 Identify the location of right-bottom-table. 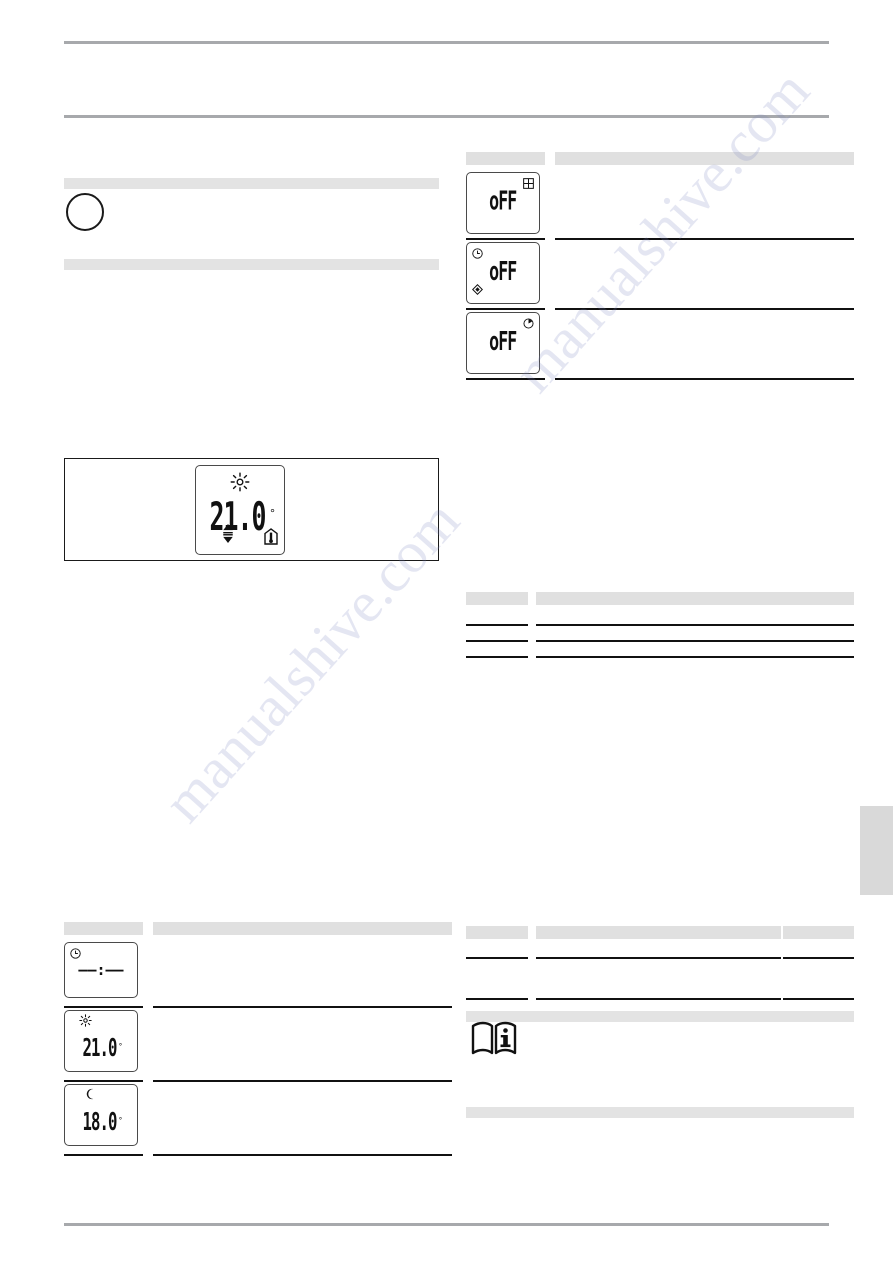
(660, 966).